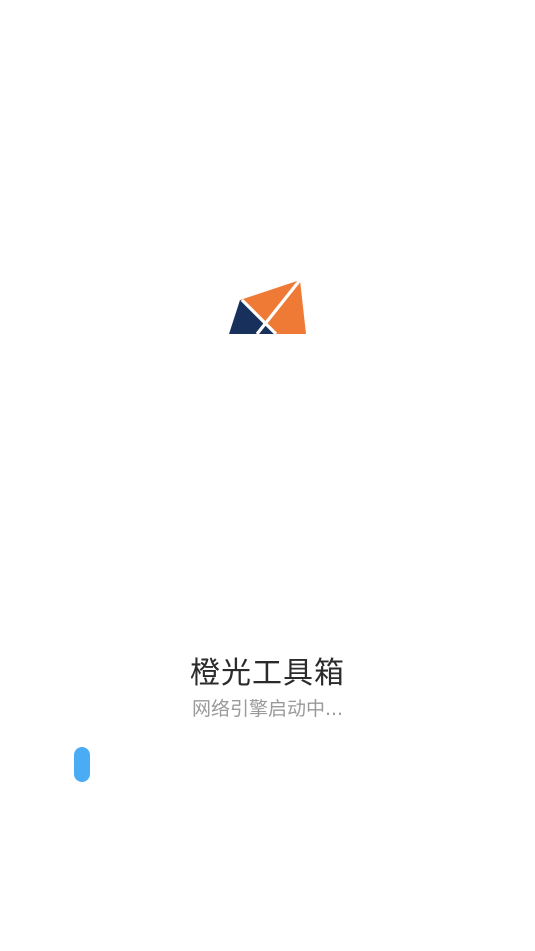 The width and height of the screenshot is (535, 951). What do you see at coordinates (267, 764) in the screenshot?
I see `loading-progress-bar` at bounding box center [267, 764].